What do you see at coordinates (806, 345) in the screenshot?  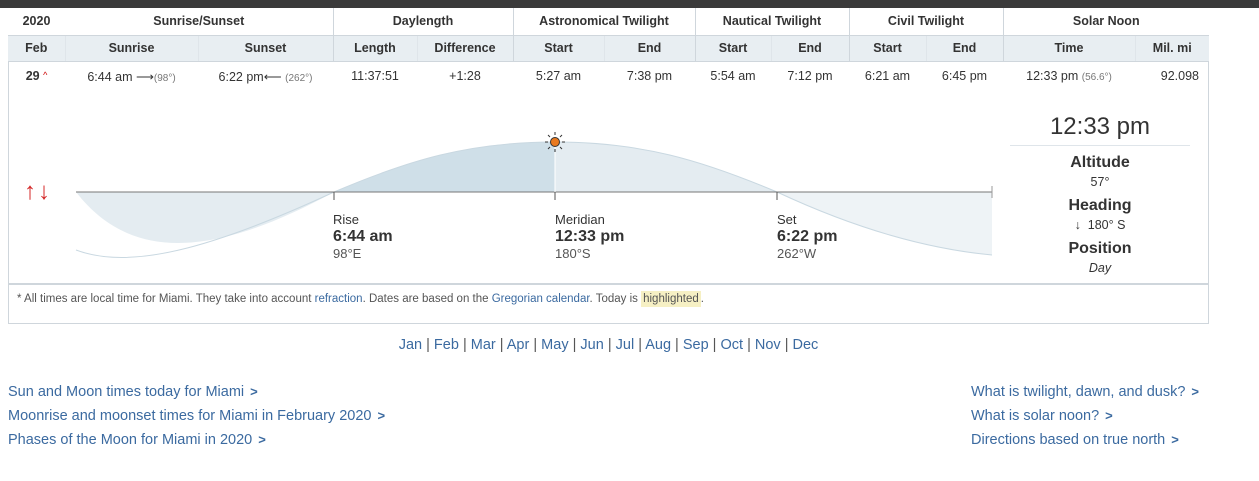 I see `month-link-dec: Dec` at bounding box center [806, 345].